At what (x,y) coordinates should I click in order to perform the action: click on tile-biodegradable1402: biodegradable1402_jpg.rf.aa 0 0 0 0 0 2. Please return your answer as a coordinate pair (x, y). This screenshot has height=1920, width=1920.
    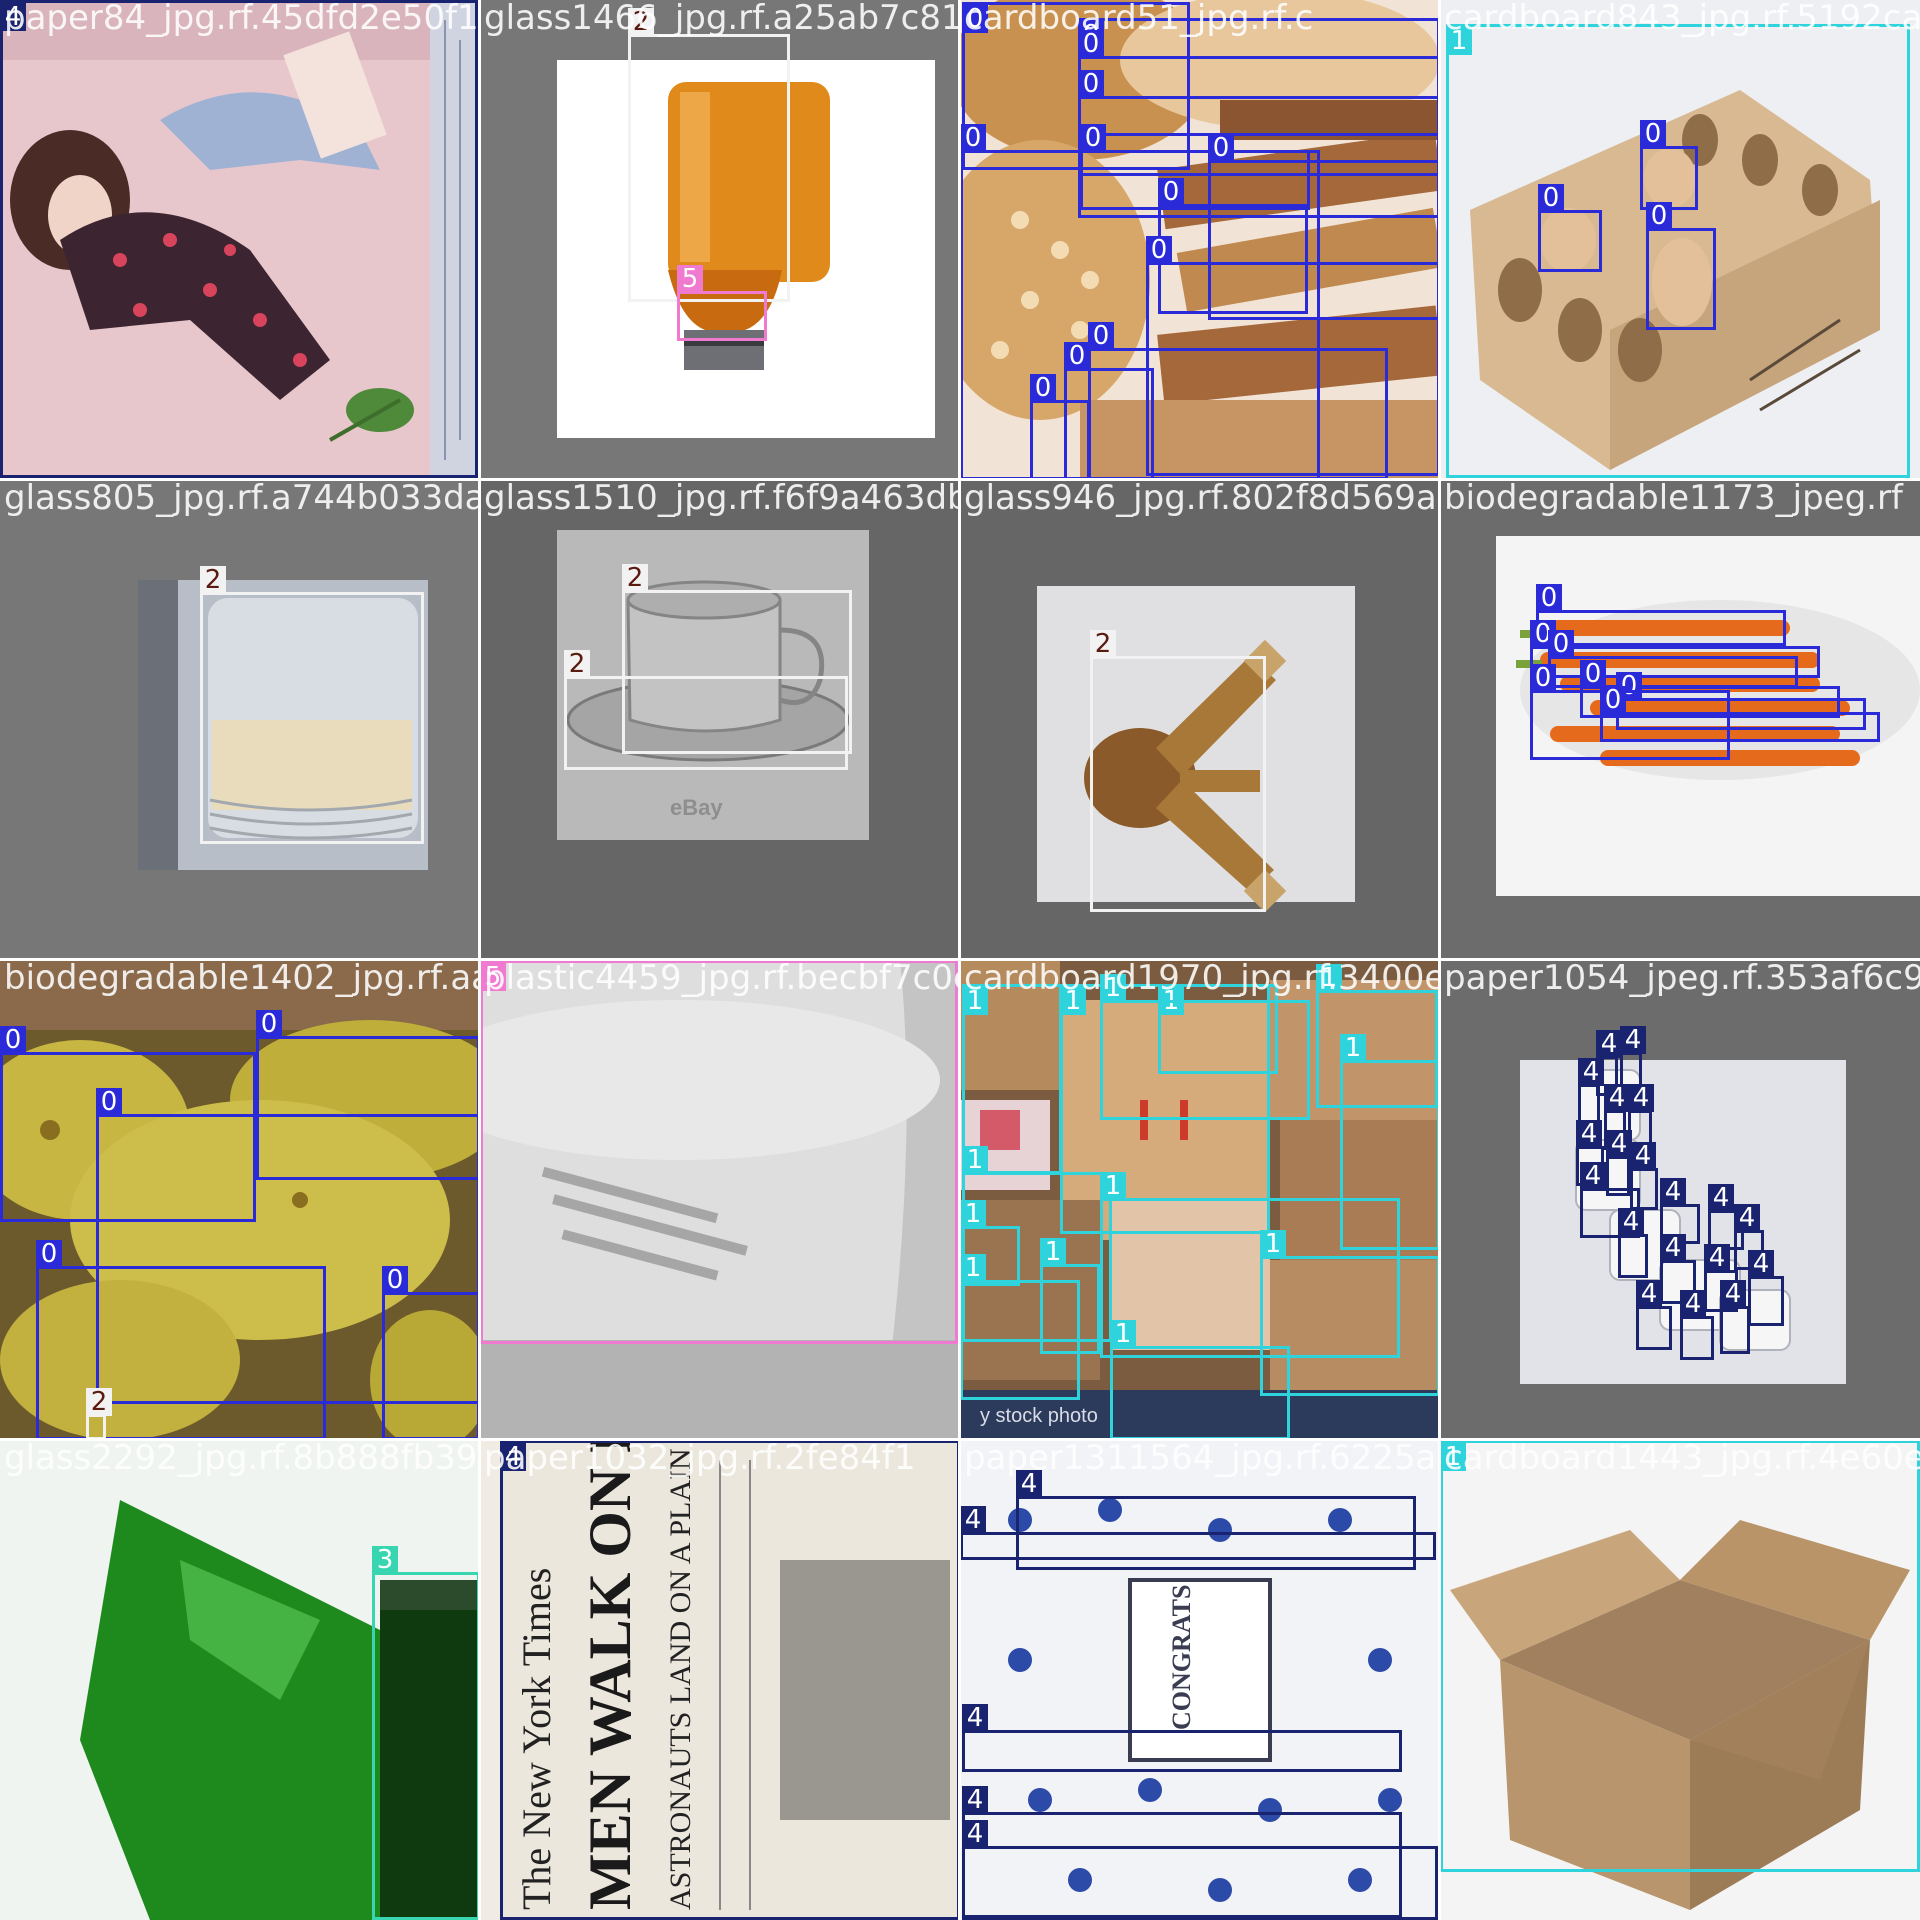
    Looking at the image, I should click on (240, 1200).